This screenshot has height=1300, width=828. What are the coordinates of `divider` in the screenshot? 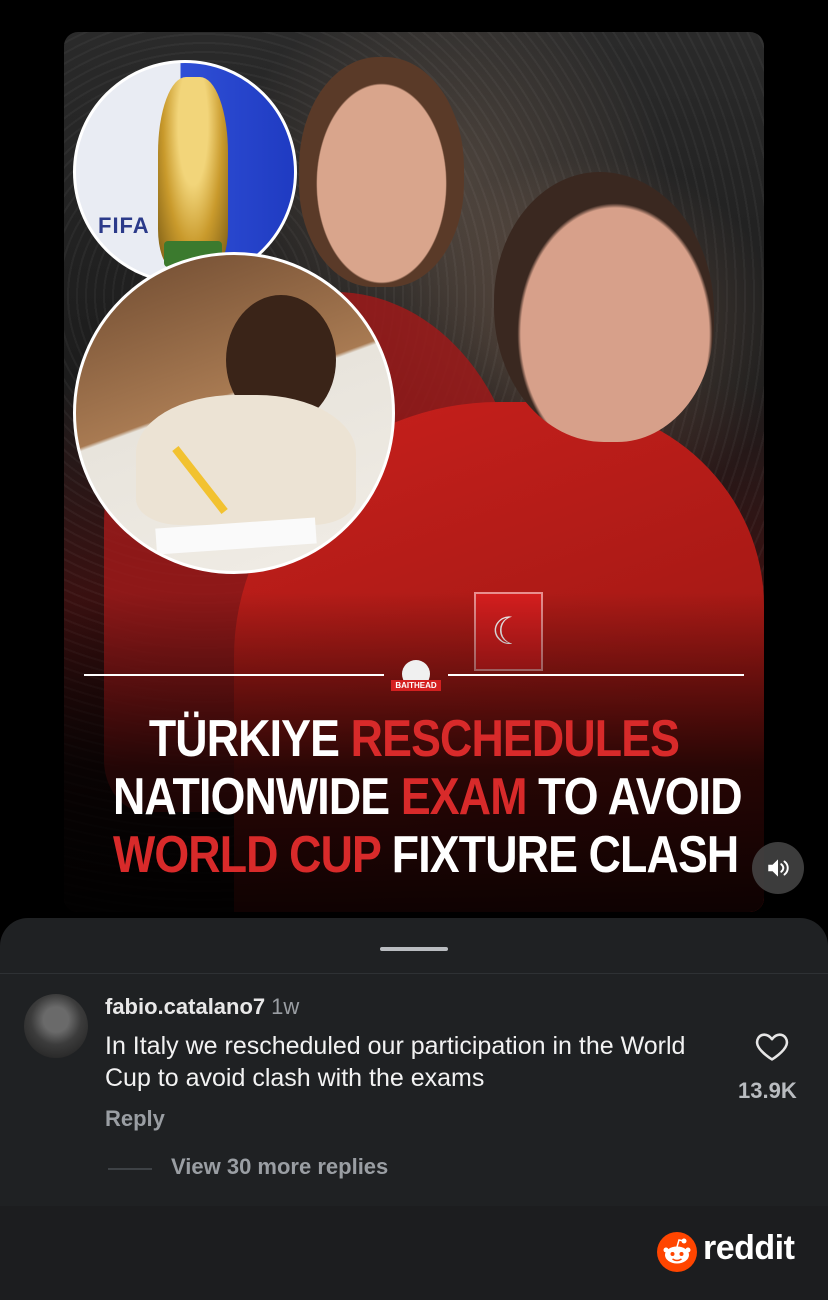 It's located at (414, 973).